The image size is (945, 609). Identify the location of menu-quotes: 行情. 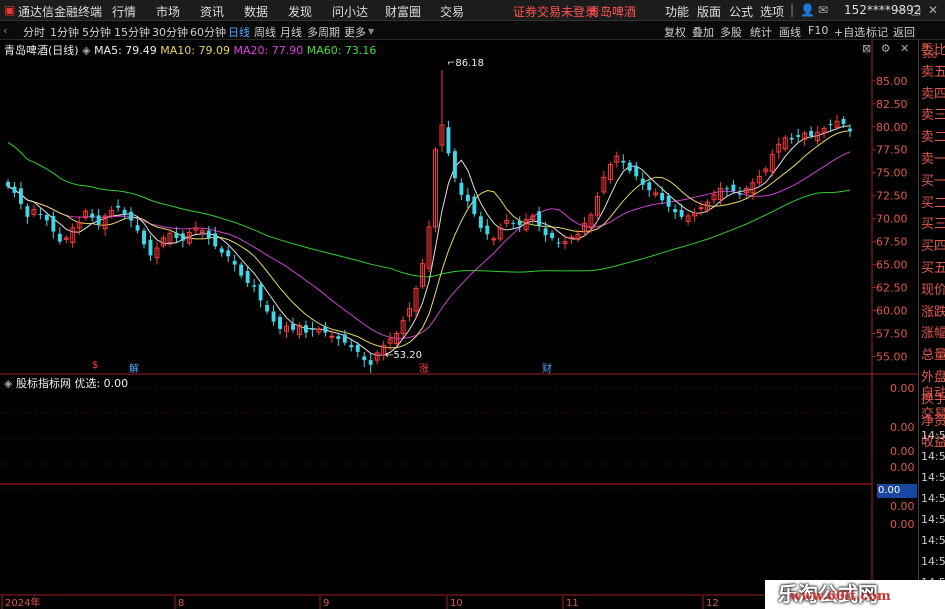
(124, 11).